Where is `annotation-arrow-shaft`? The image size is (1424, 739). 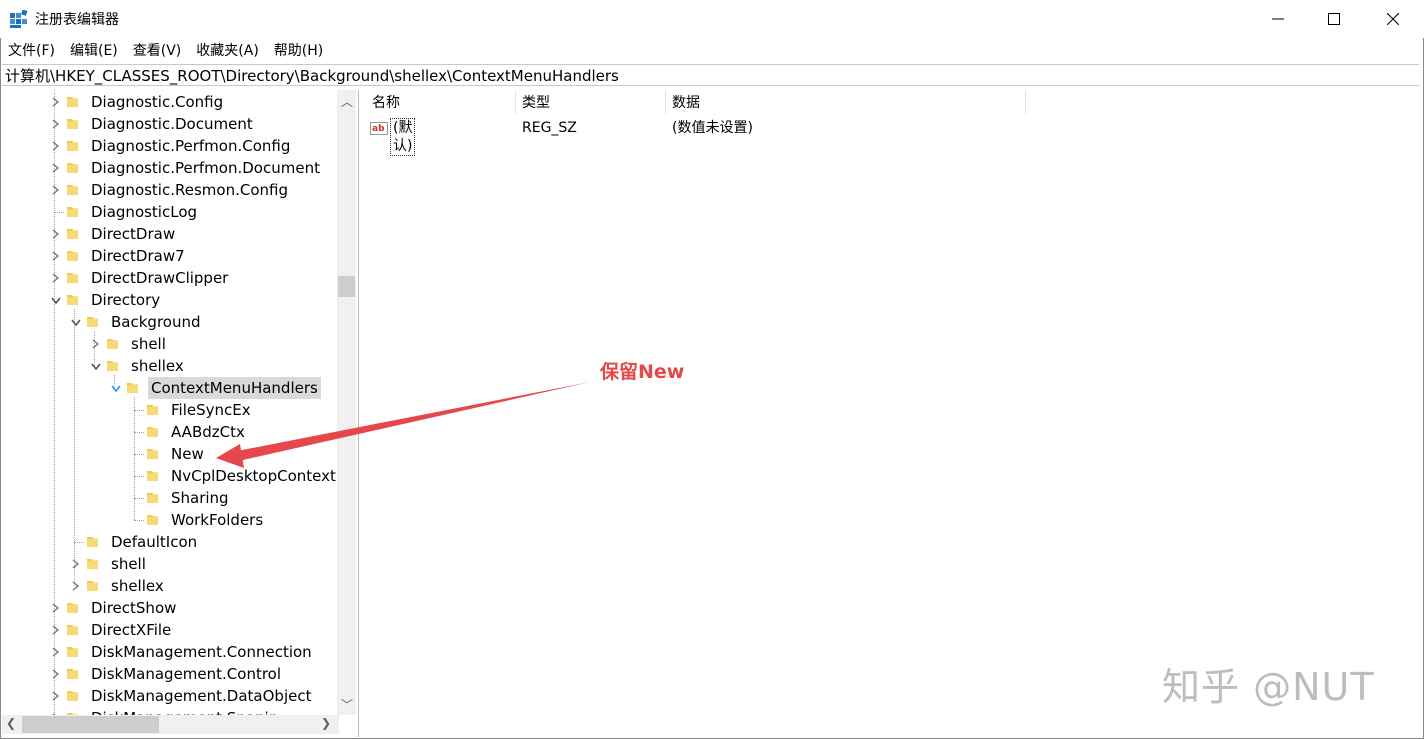 annotation-arrow-shaft is located at coordinates (411, 422).